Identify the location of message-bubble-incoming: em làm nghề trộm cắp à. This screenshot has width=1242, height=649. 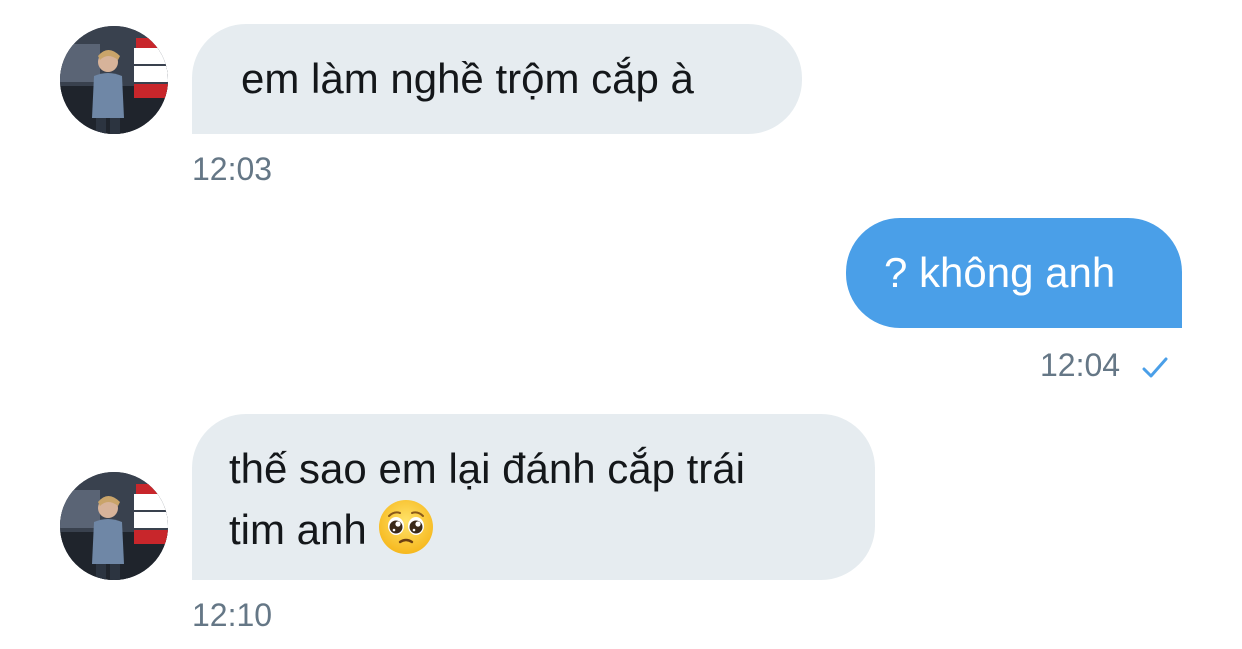
(497, 79).